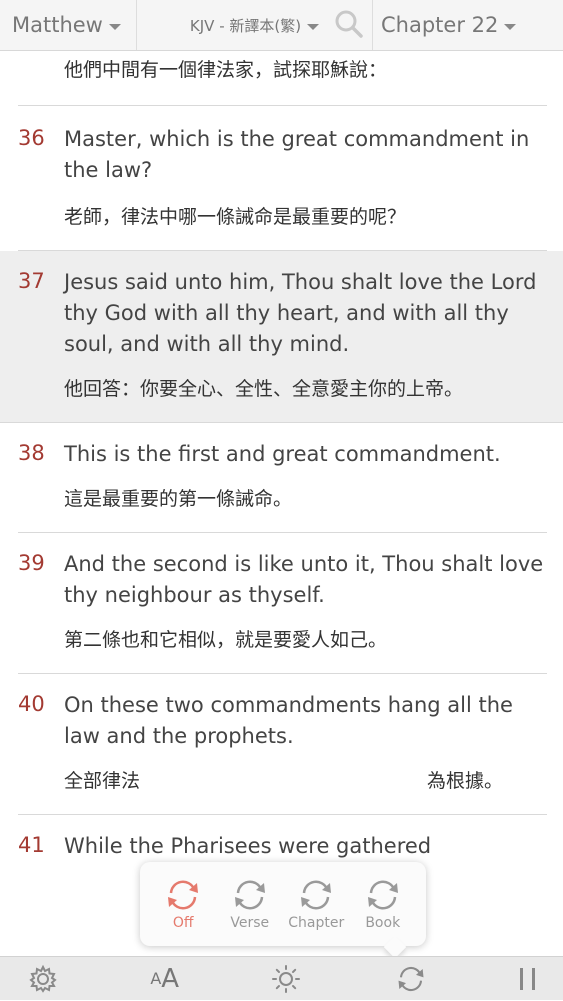 This screenshot has height=1001, width=563. Describe the element at coordinates (170, 978) in the screenshot. I see `font-big-label: A` at that location.